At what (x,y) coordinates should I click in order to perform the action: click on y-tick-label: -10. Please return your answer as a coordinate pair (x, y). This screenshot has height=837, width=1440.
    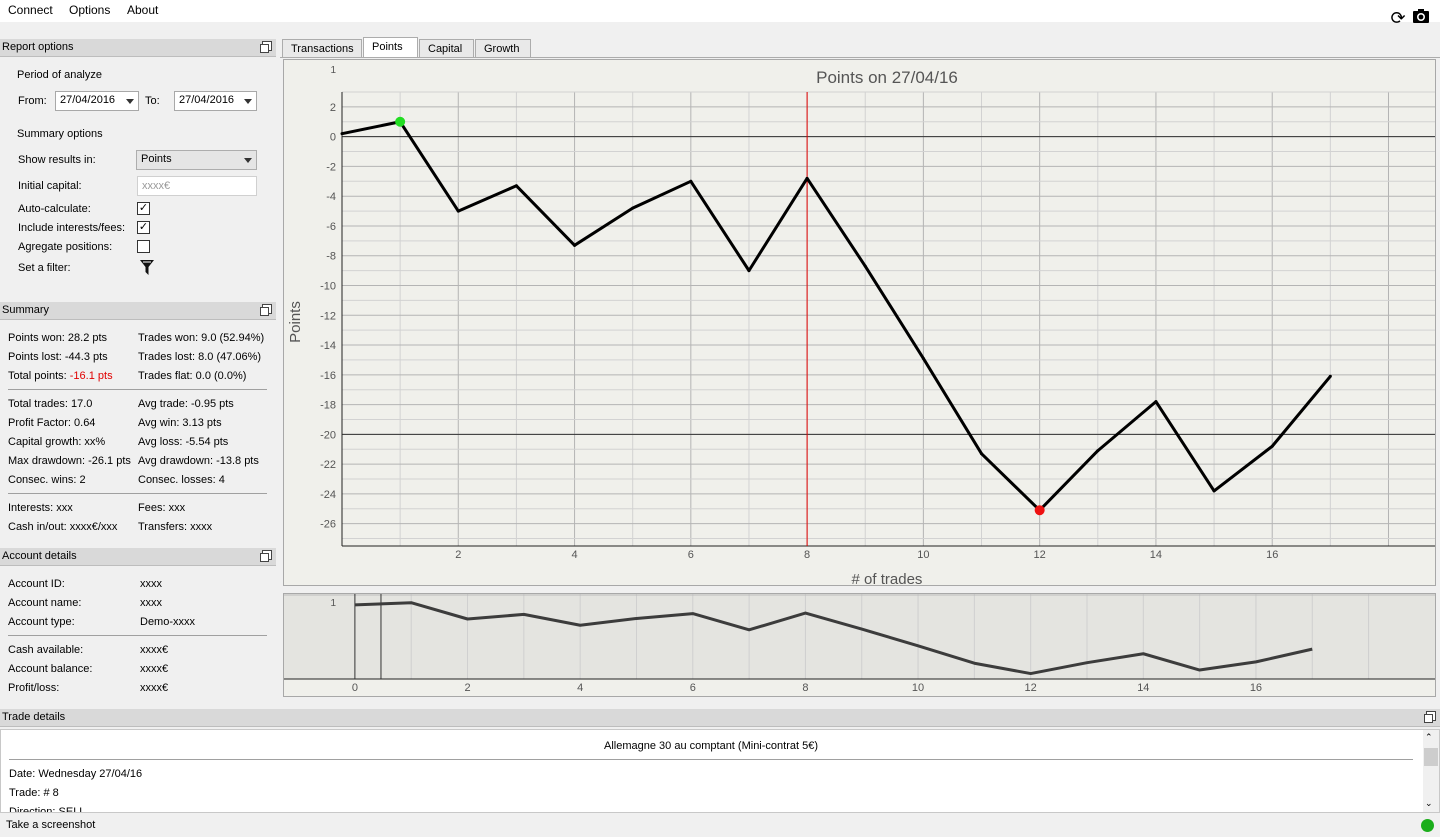
    Looking at the image, I should click on (328, 287).